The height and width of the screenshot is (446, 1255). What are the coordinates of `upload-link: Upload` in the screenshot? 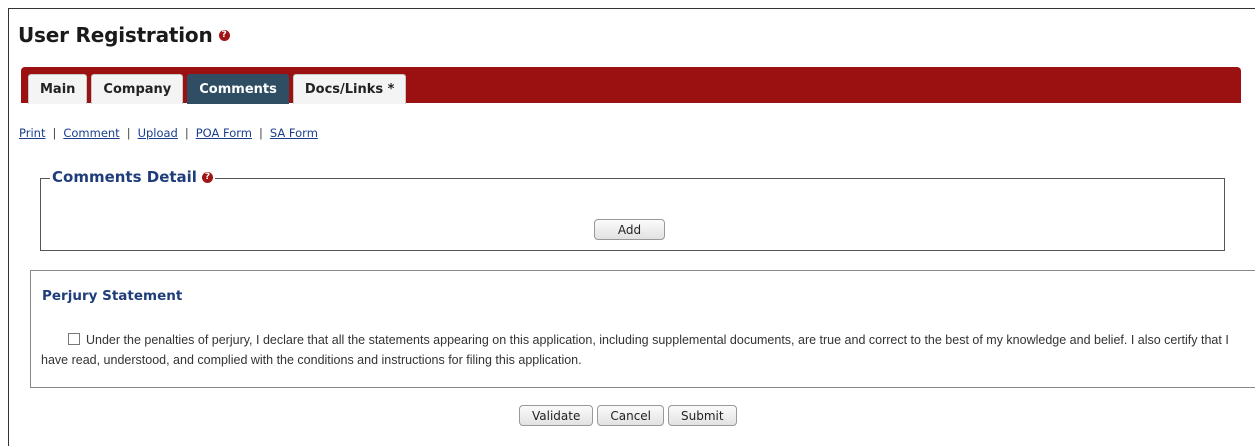 It's located at (158, 133).